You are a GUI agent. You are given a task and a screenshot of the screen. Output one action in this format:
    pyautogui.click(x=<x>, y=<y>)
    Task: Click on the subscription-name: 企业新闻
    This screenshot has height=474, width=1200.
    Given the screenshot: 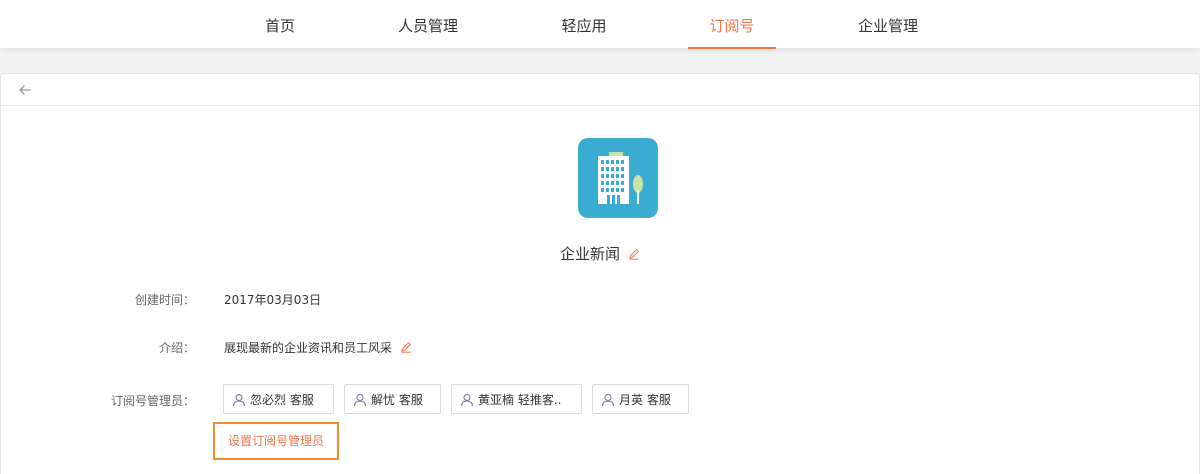 What is the action you would take?
    pyautogui.click(x=589, y=254)
    